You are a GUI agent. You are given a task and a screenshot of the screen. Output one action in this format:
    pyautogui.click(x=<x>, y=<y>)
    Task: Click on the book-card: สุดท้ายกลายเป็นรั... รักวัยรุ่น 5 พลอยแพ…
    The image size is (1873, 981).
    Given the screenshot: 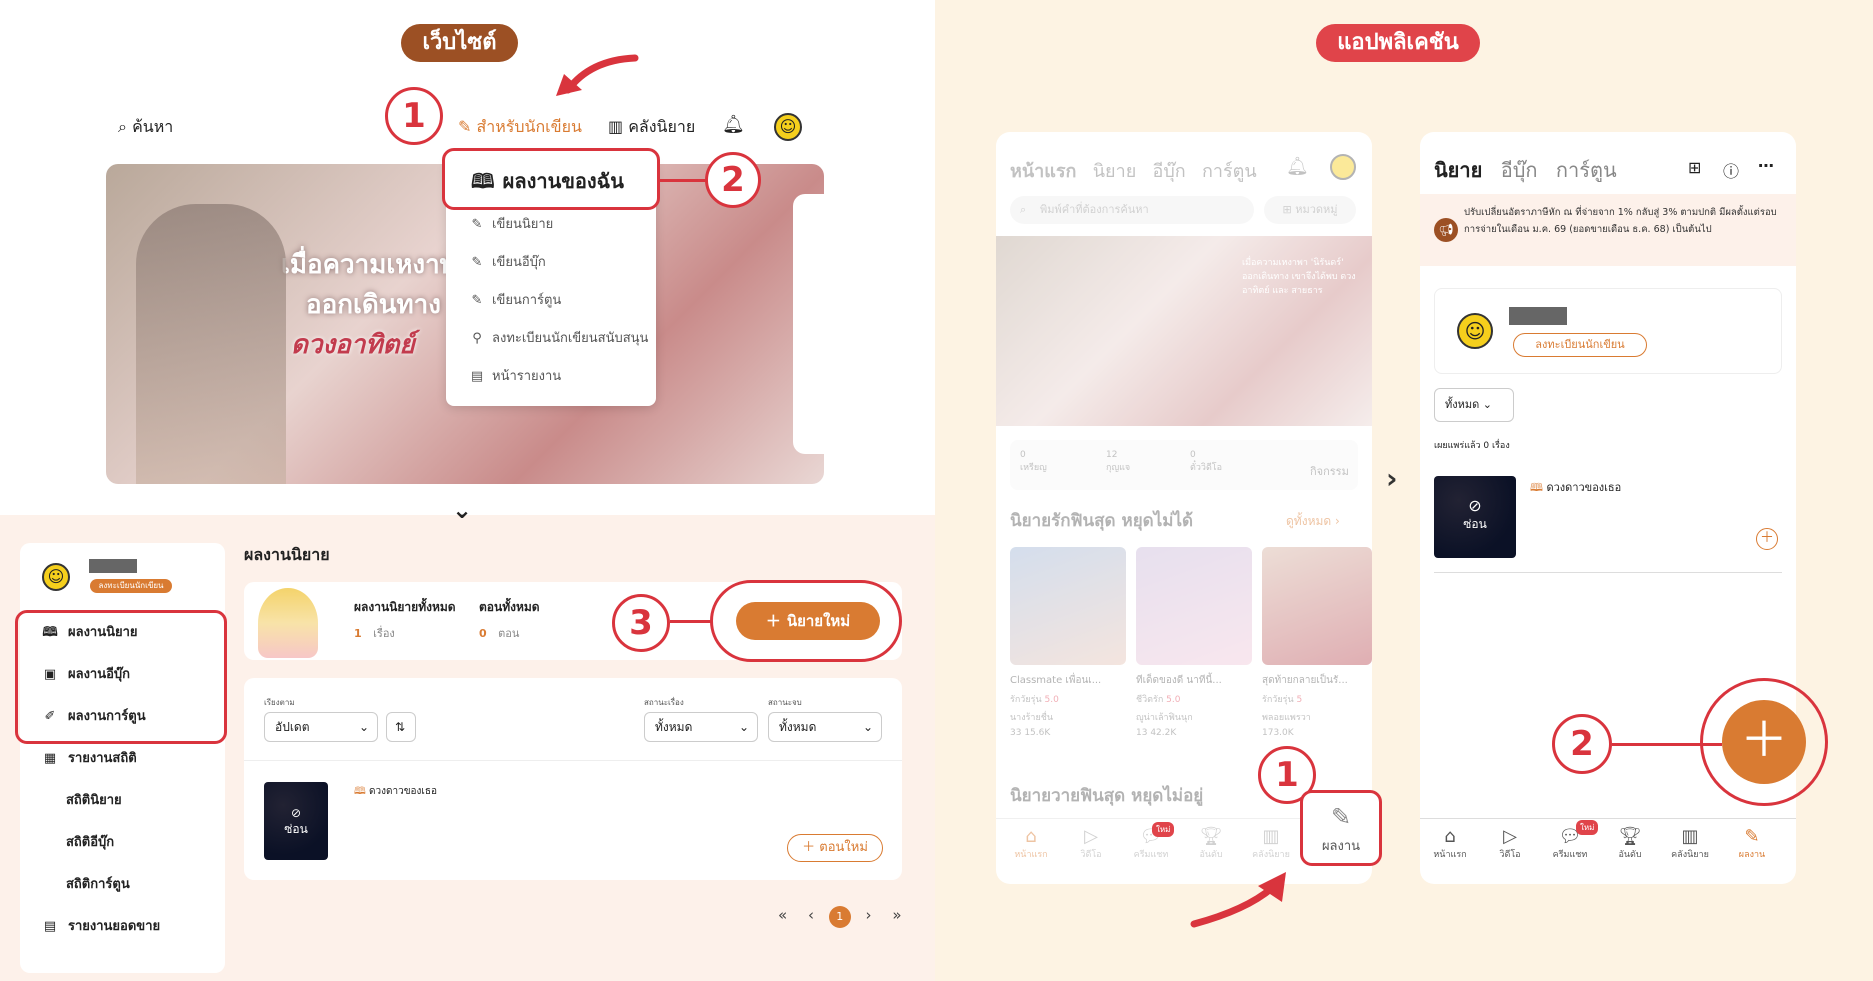 What is the action you would take?
    pyautogui.click(x=1317, y=642)
    